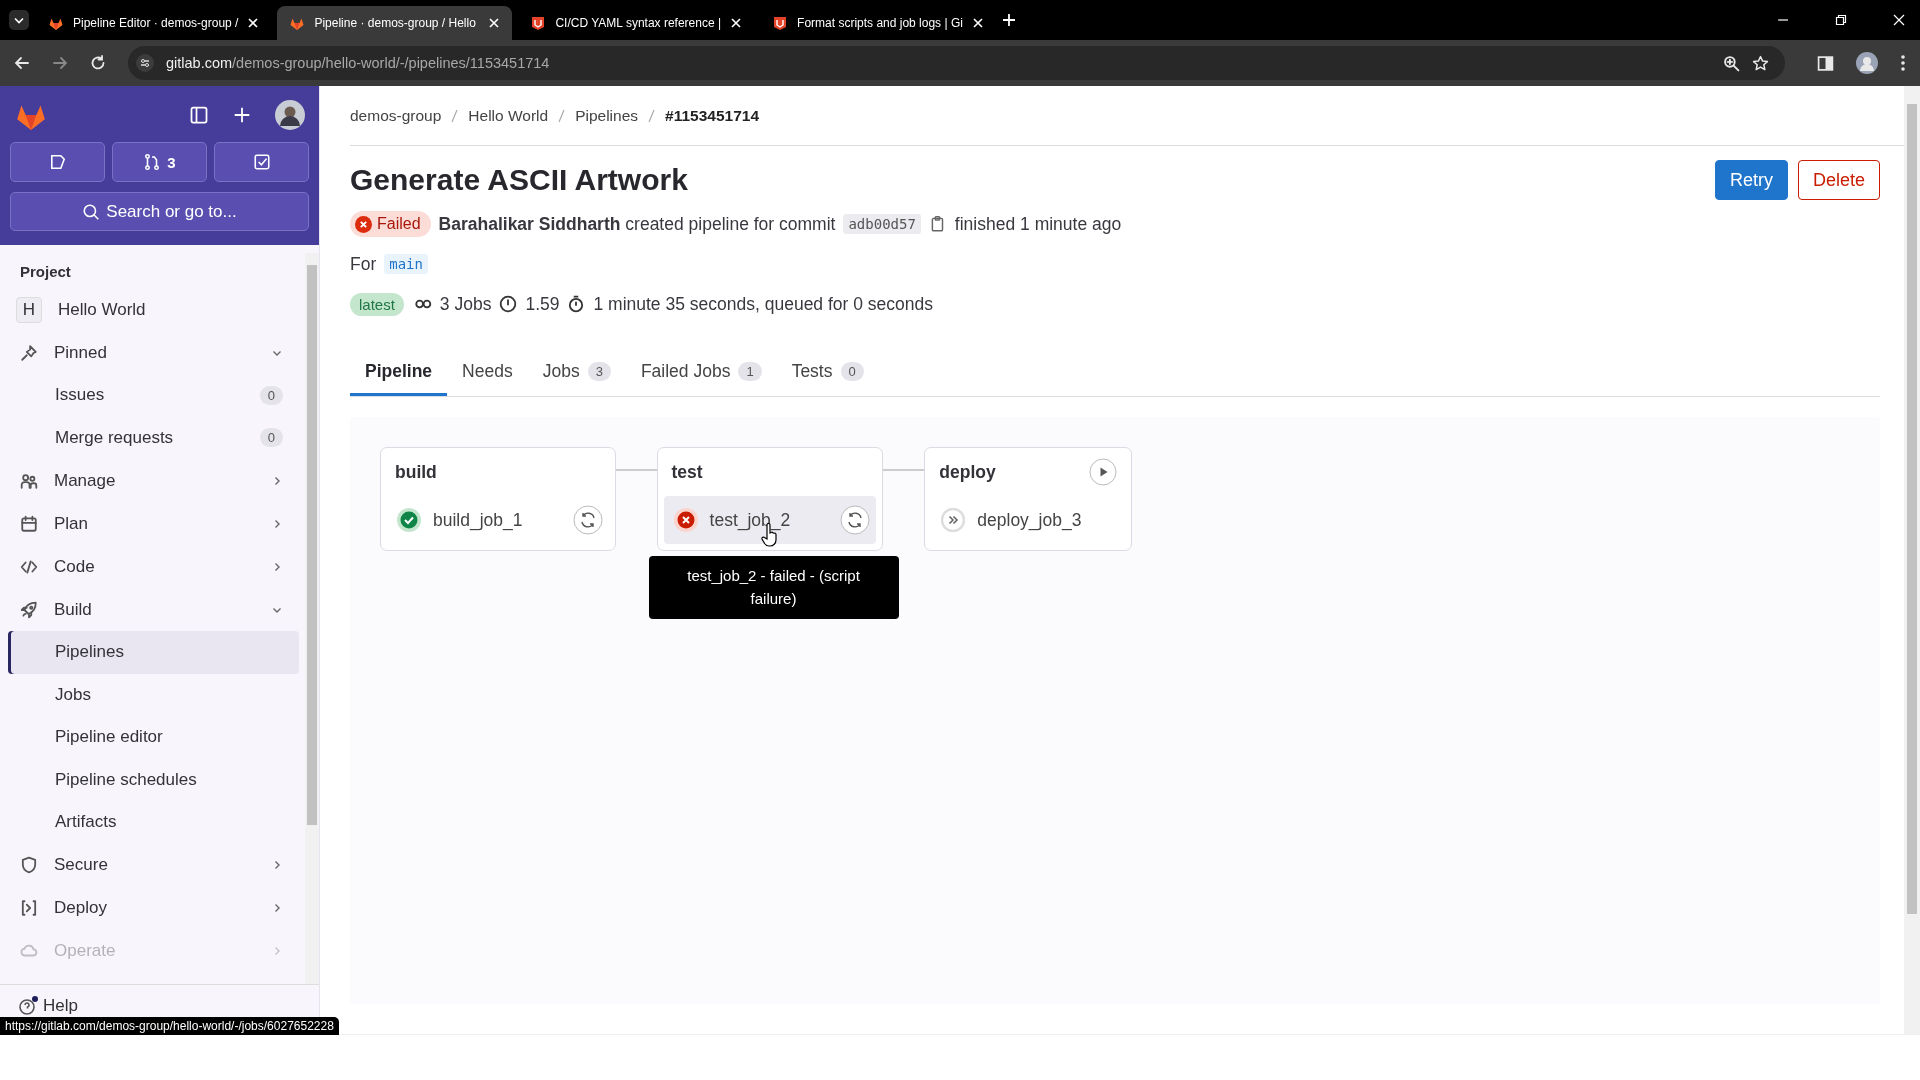 This screenshot has width=1920, height=1080. I want to click on breadcrumb-link: #1153451714, so click(712, 115).